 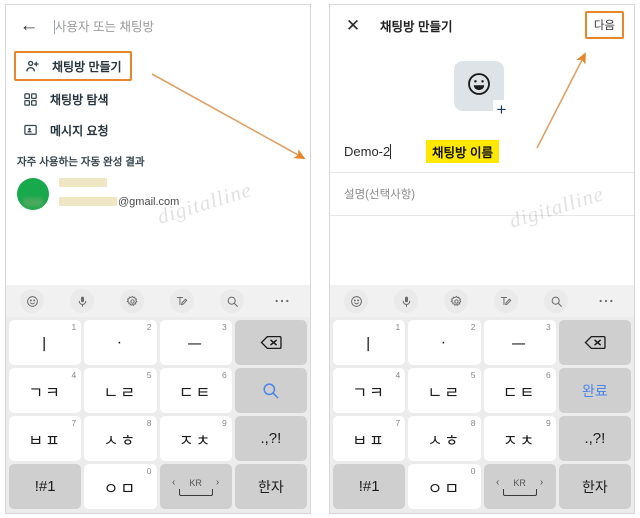 I want to click on keyboard-row: ㄱㅋ 4 ㄴㄹ 5 ㄷㅌ 6, so click(x=158, y=390).